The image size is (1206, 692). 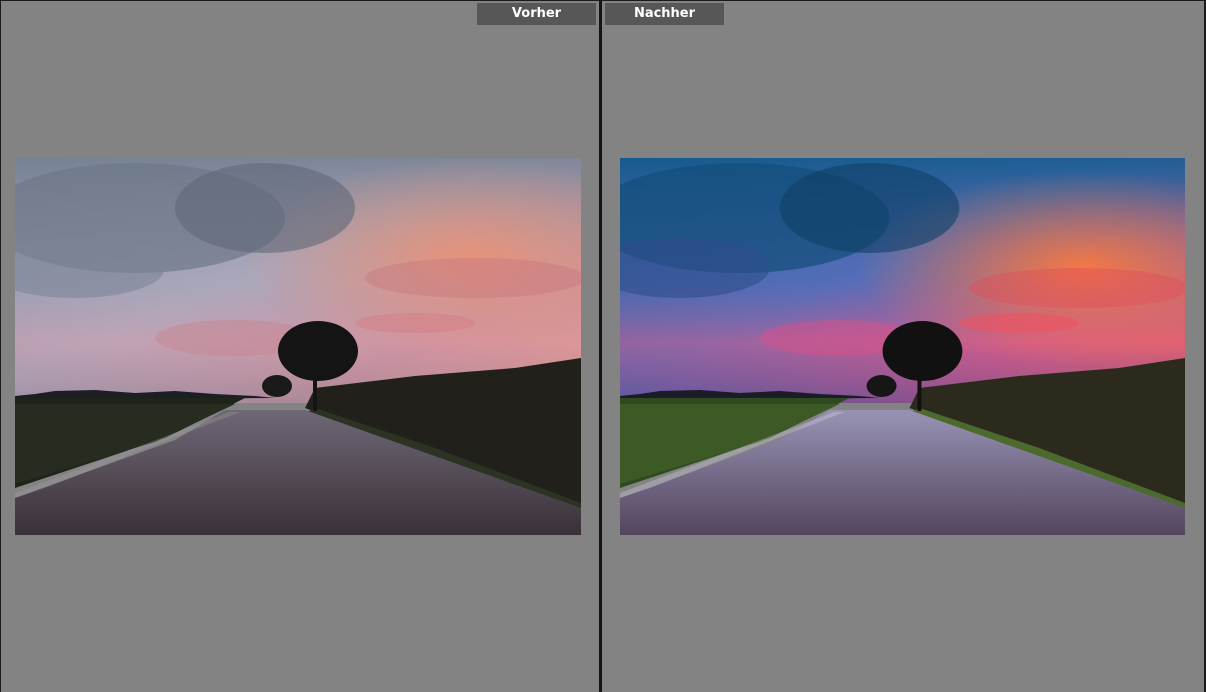 I want to click on split-divider, so click(x=600, y=346).